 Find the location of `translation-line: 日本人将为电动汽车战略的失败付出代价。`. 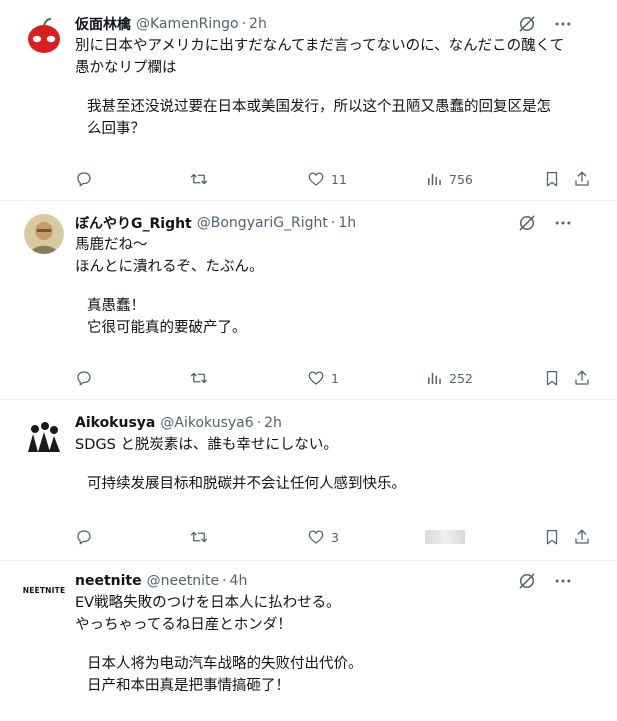

translation-line: 日本人将为电动汽车战略的失败付出代价。 is located at coordinates (225, 664).